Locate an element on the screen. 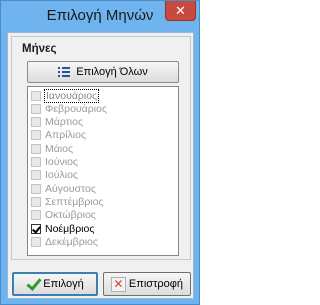 This screenshot has width=320, height=305. close-button: ✕ is located at coordinates (180, 11).